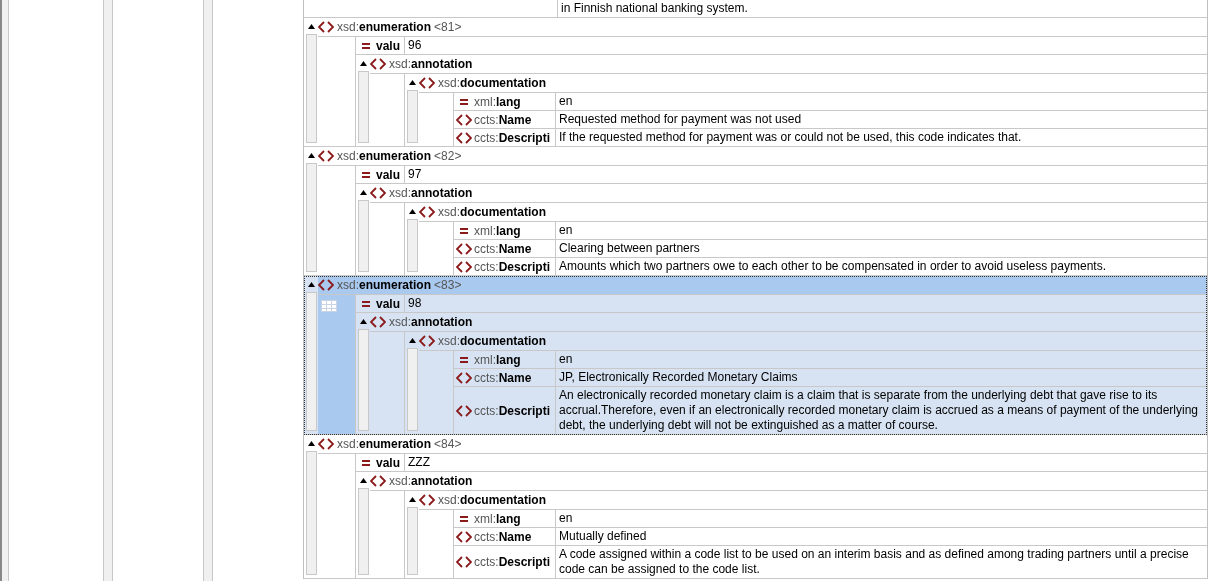 Image resolution: width=1211 pixels, height=581 pixels. I want to click on element-row: xsd:enumeration <81>, so click(762, 27).